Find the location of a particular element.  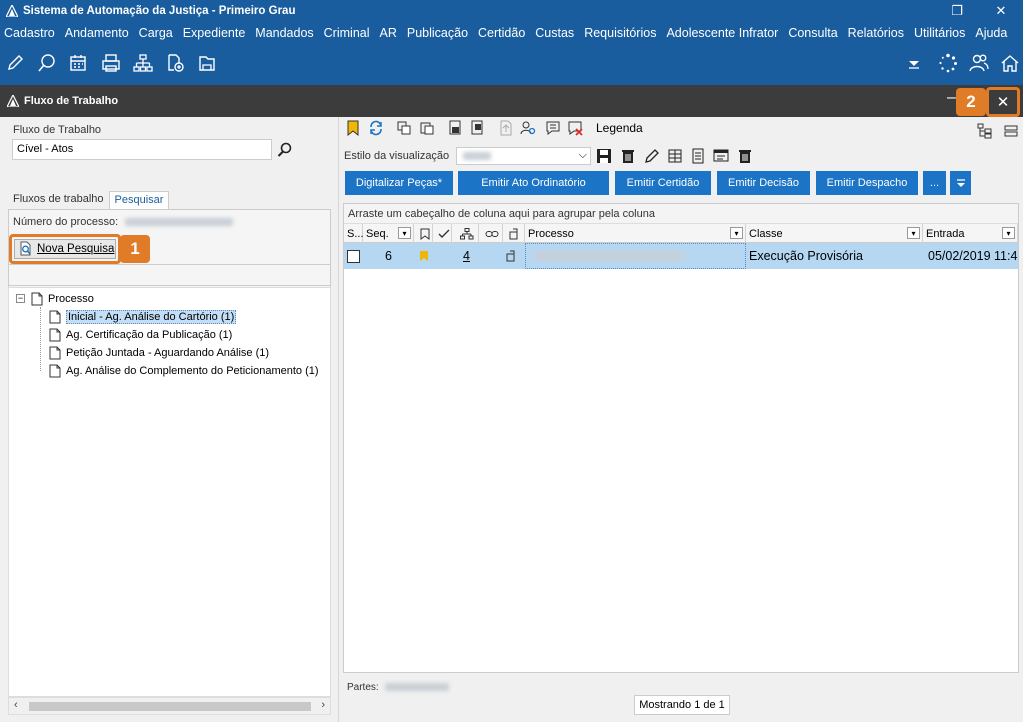

tab-fluxos-de-trabalho: Fluxos de trabalho is located at coordinates (58, 200).